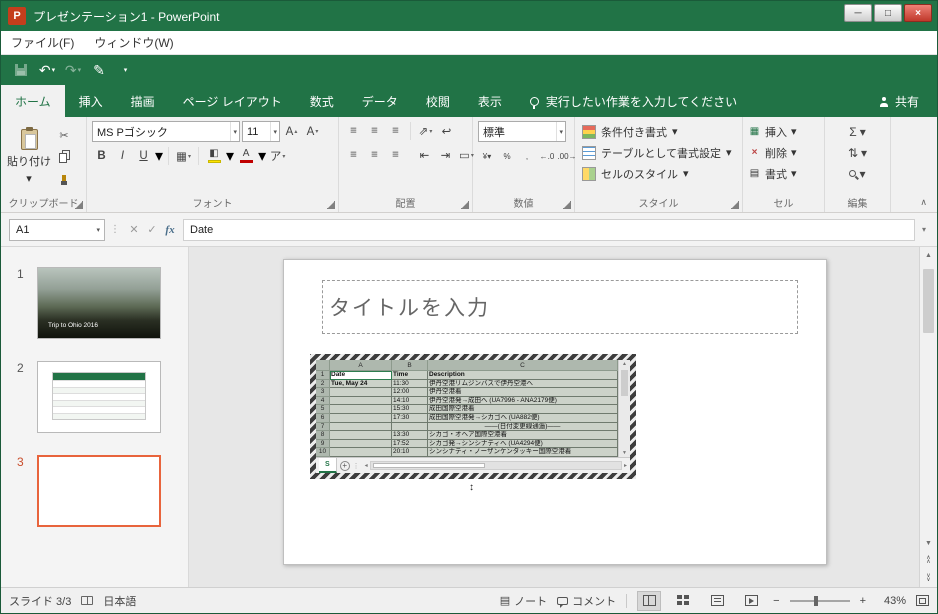 This screenshot has width=938, height=614. Describe the element at coordinates (624, 453) in the screenshot. I see `sheet-scroll-down-icon: ▼` at that location.